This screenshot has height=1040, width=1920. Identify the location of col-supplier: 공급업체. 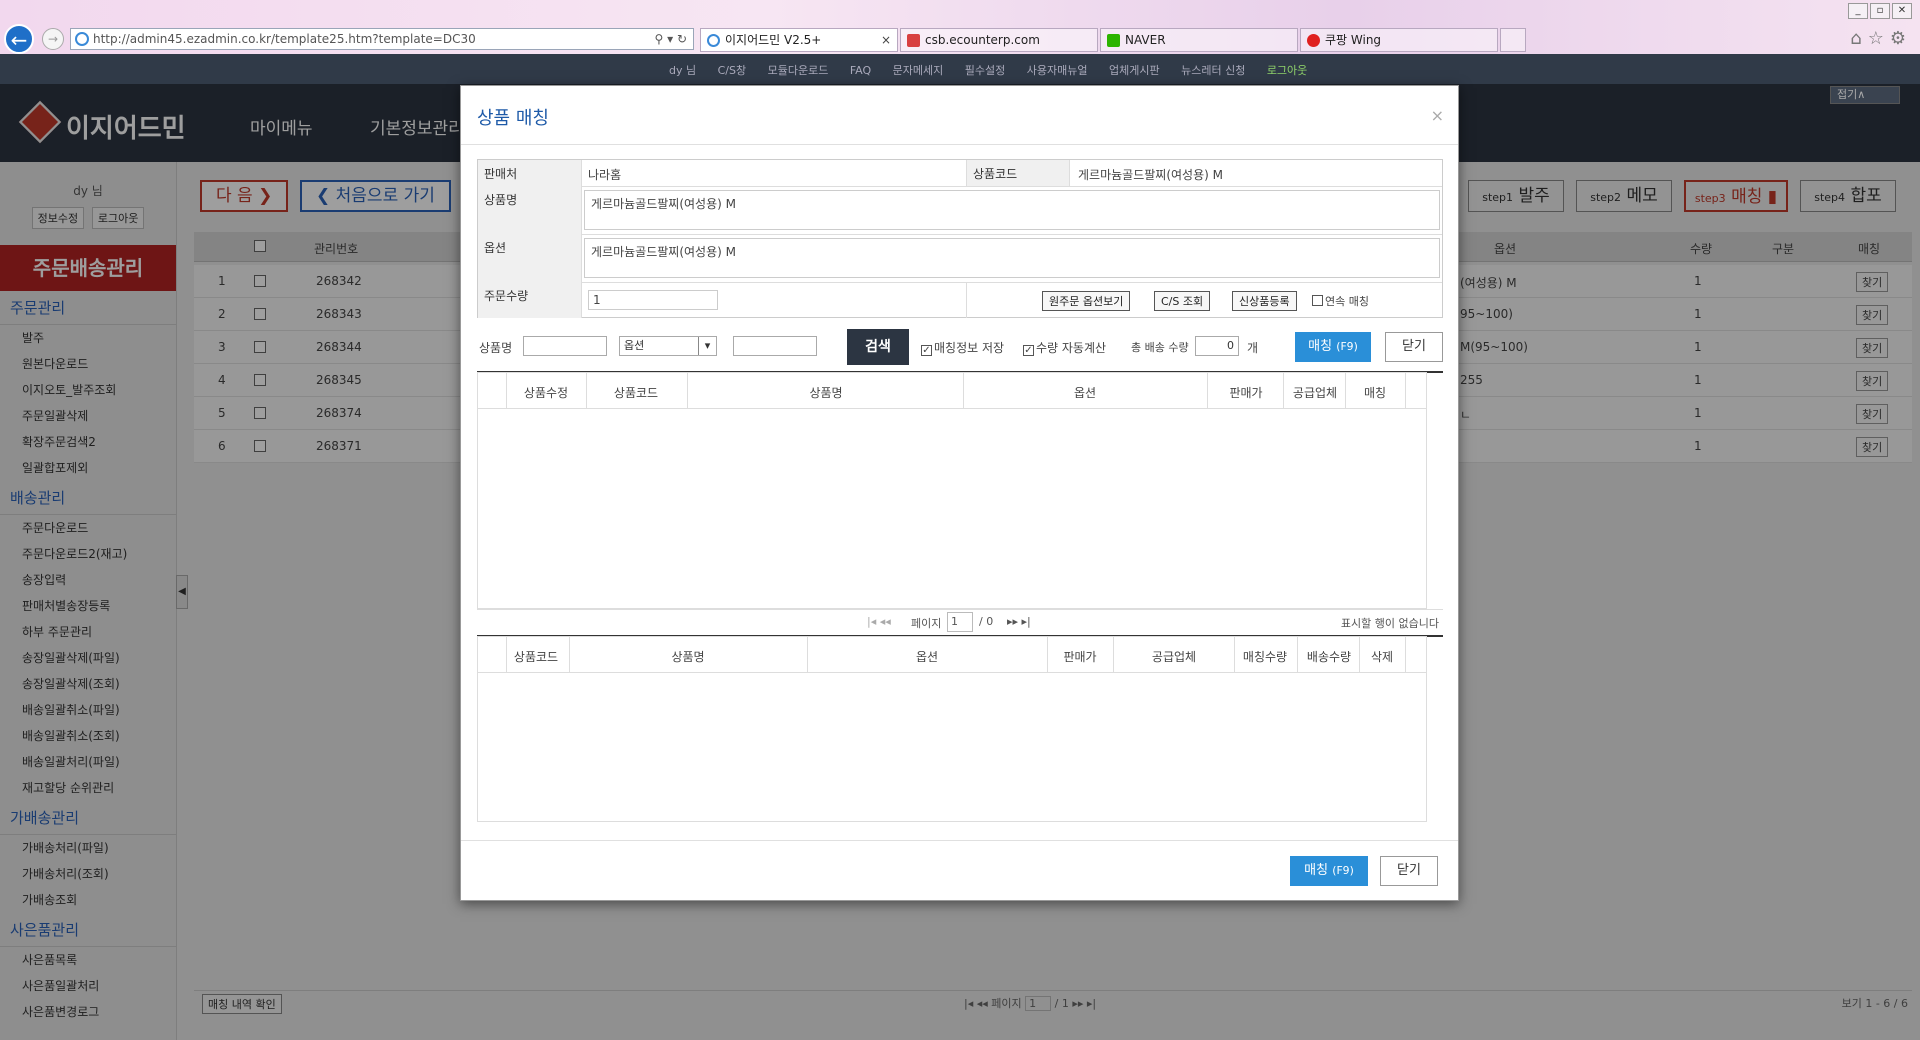
(1315, 393).